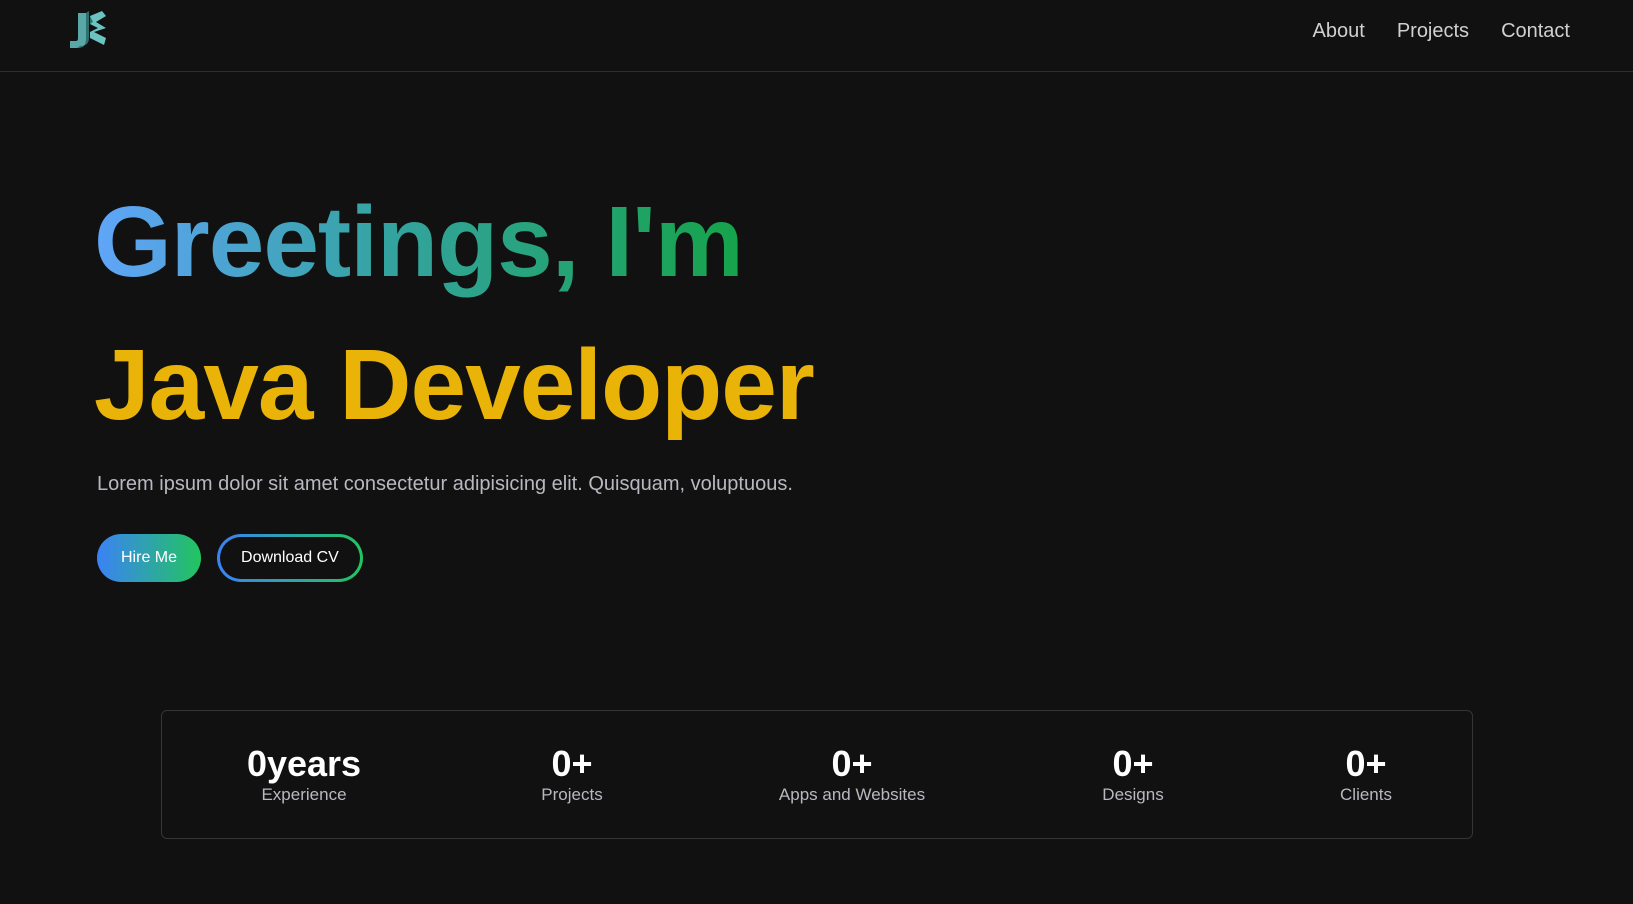 This screenshot has width=1633, height=904. I want to click on stat-experience: 0years Experience, so click(304, 775).